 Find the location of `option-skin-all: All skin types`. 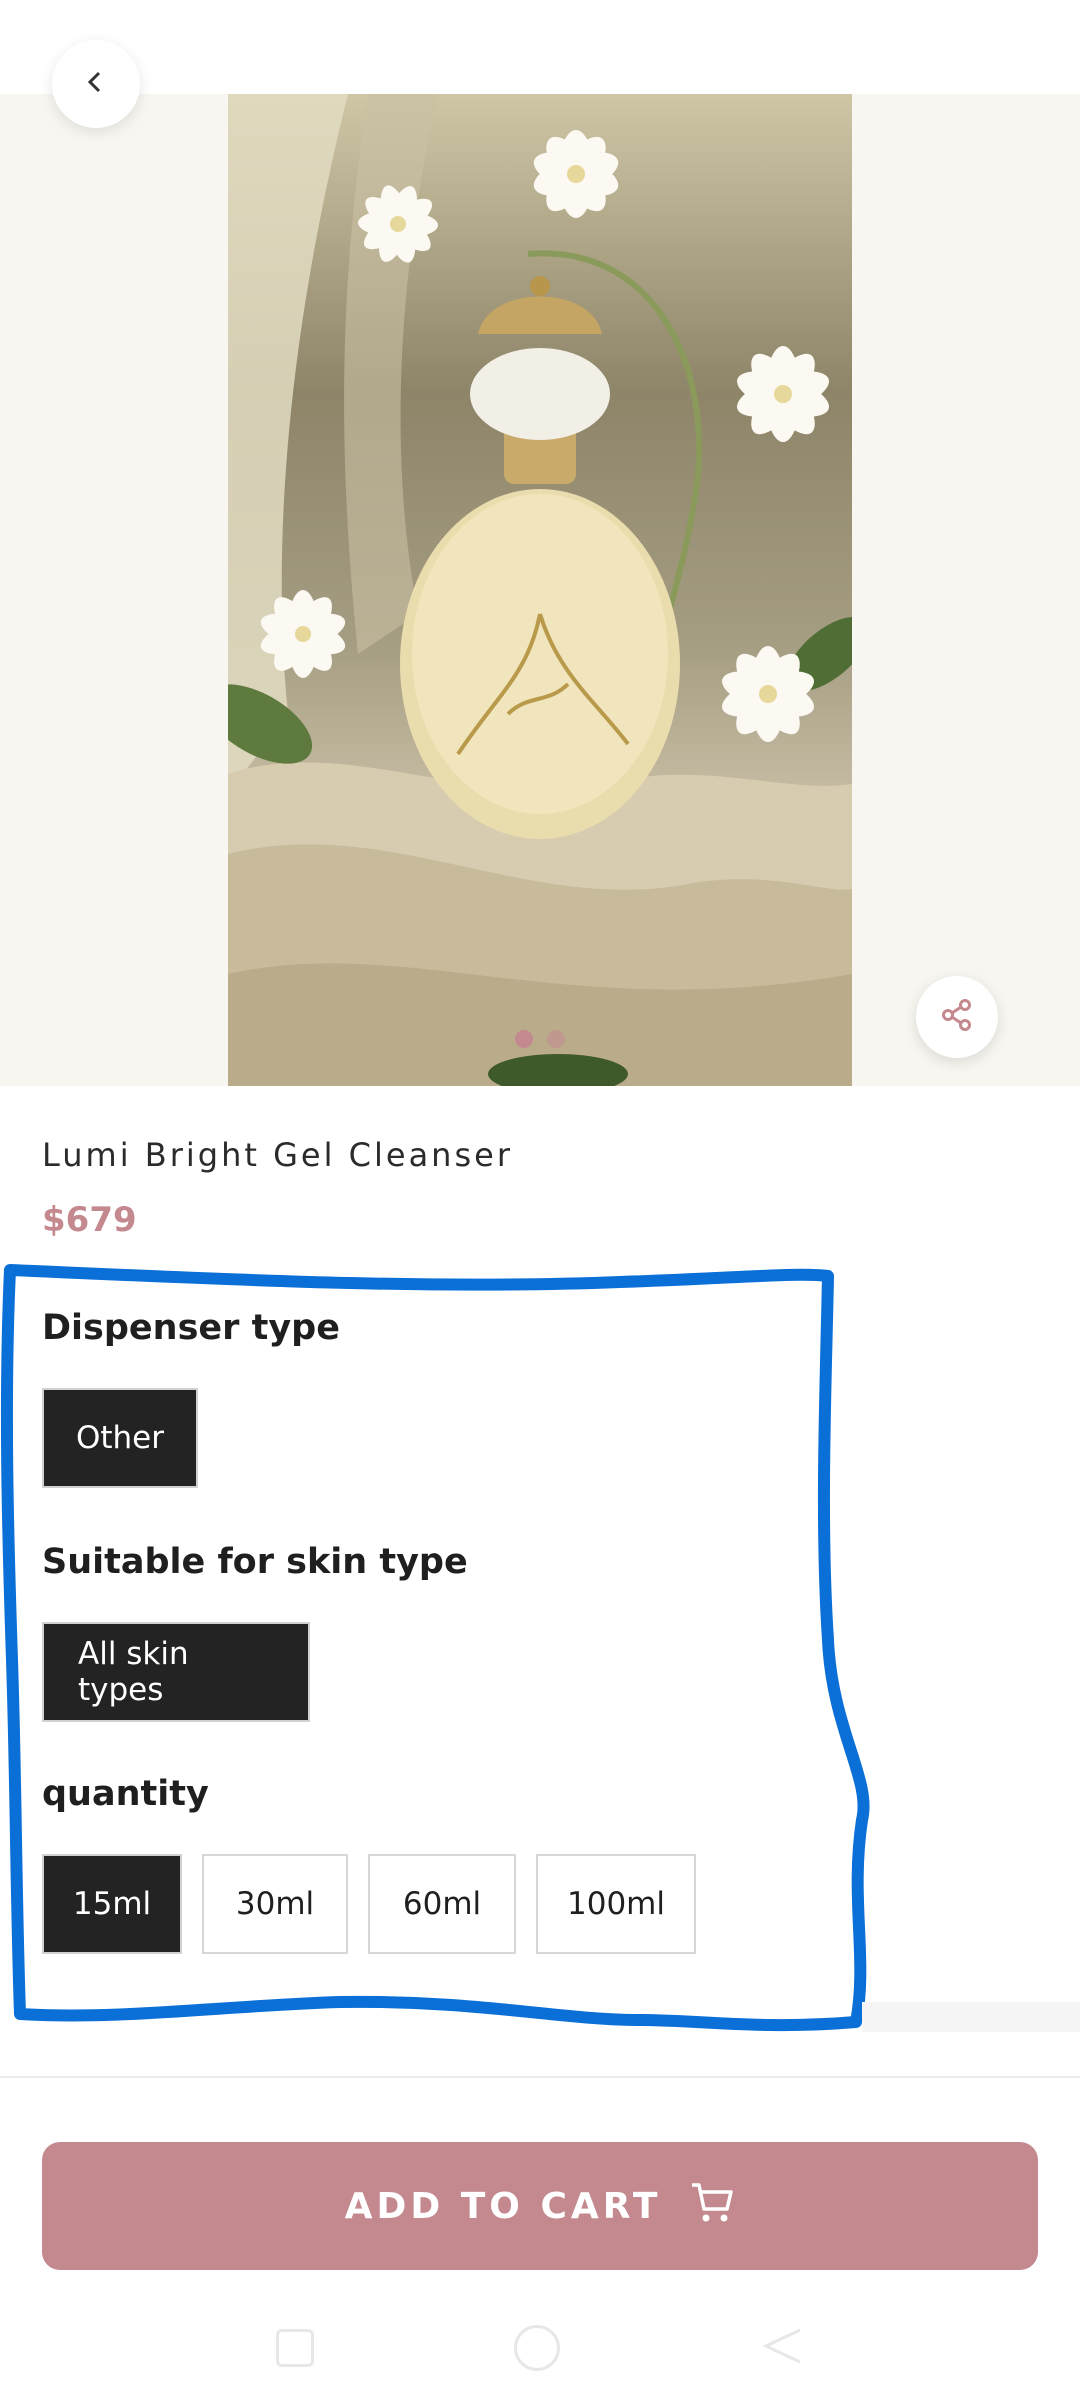

option-skin-all: All skin types is located at coordinates (176, 1672).